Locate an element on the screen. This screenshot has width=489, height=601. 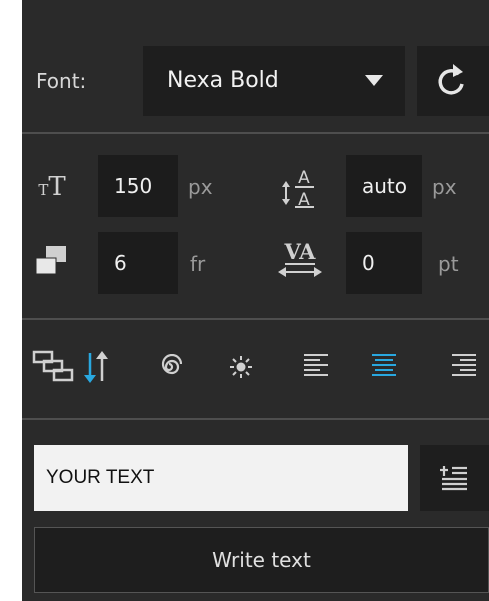
chevron-down-icon is located at coordinates (374, 80).